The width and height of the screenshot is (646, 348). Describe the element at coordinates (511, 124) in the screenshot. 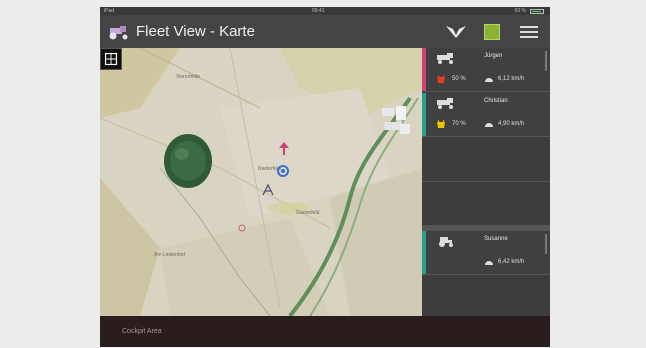

I see `vehicle-speed: 4,90 km/h` at that location.